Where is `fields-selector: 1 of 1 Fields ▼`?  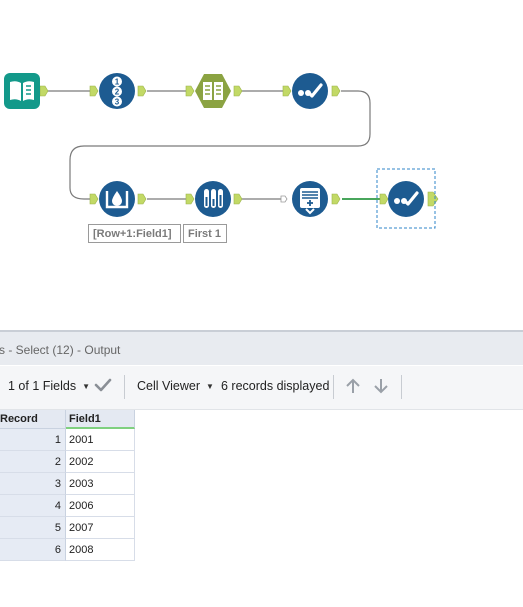 fields-selector: 1 of 1 Fields ▼ is located at coordinates (49, 386).